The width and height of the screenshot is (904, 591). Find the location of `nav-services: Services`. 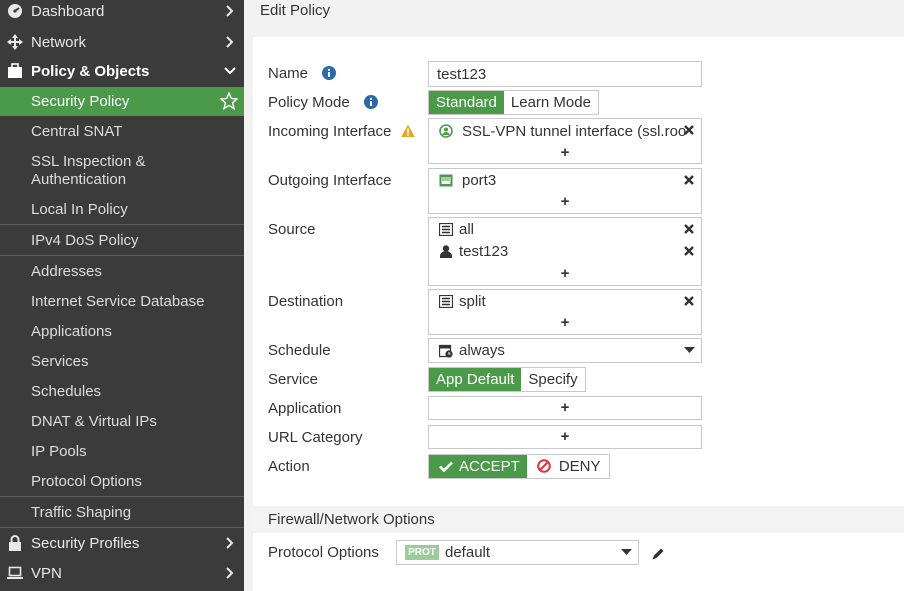

nav-services: Services is located at coordinates (122, 361).